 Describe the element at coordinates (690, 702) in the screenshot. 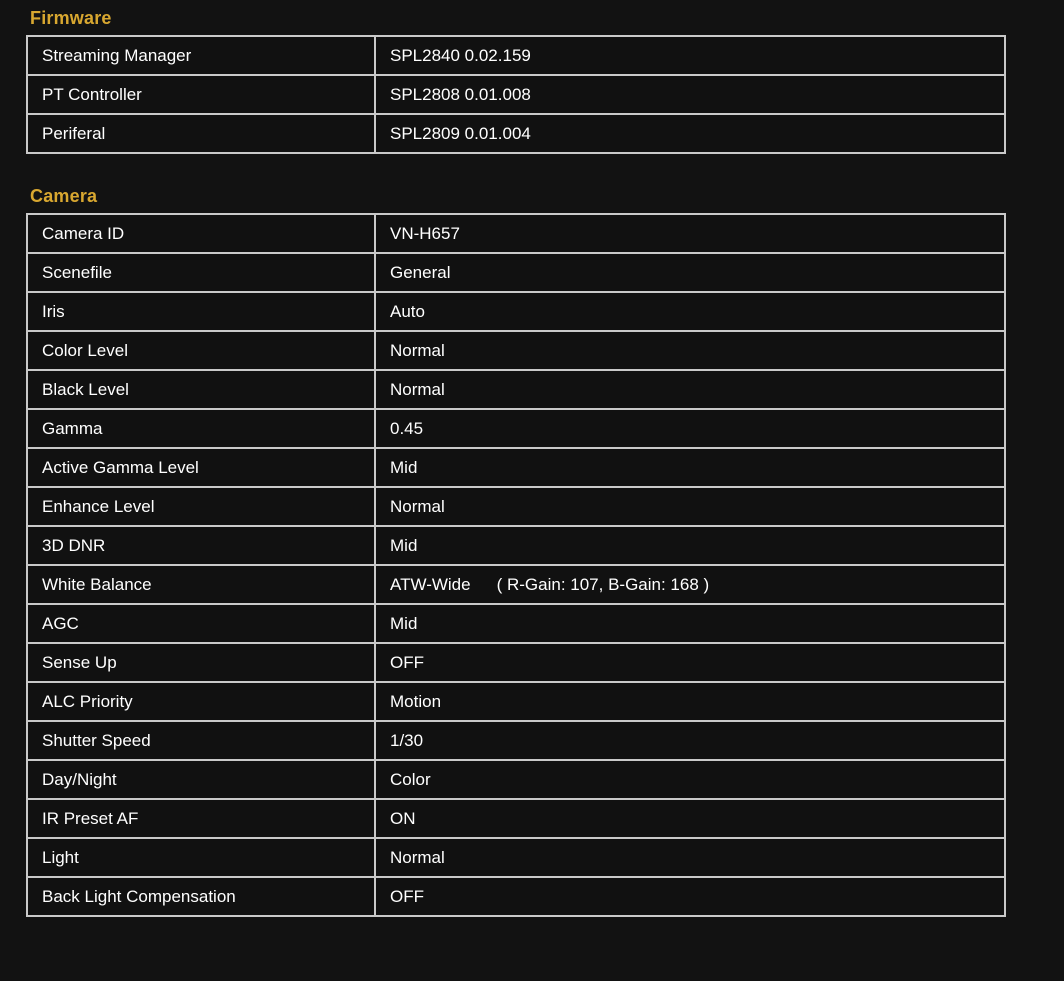

I see `row-value: Motion` at that location.